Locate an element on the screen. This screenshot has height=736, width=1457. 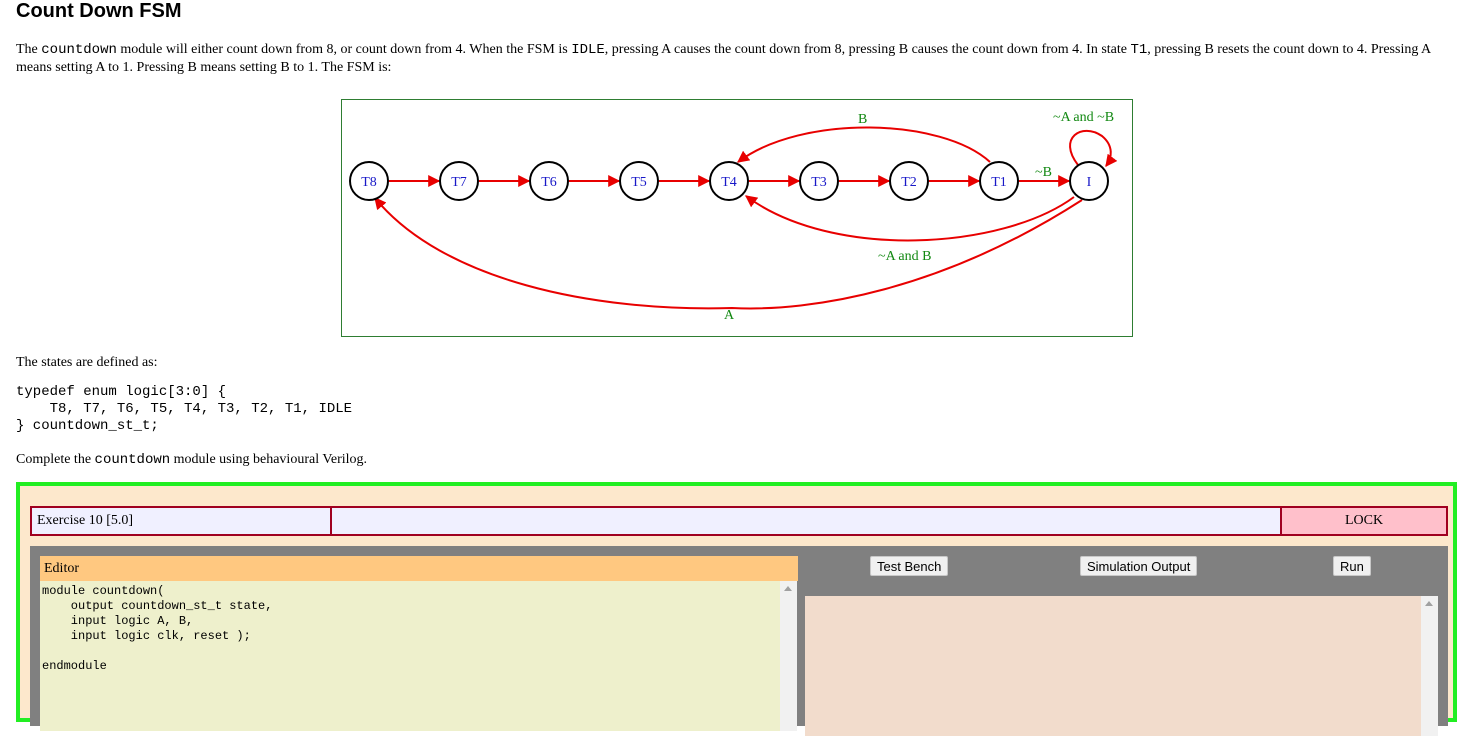
state-t7: T7 is located at coordinates (459, 181).